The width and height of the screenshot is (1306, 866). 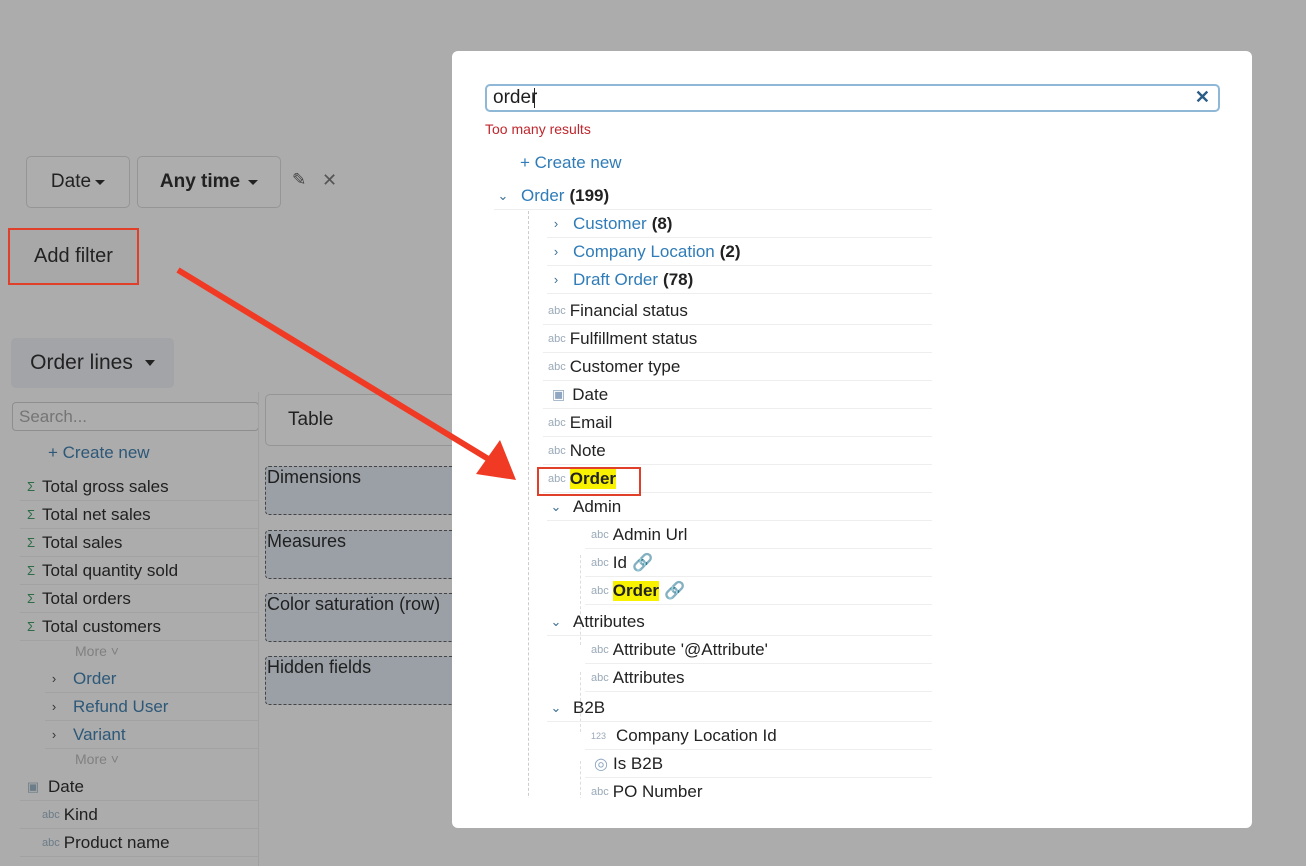 I want to click on arrow-head, so click(x=496, y=460).